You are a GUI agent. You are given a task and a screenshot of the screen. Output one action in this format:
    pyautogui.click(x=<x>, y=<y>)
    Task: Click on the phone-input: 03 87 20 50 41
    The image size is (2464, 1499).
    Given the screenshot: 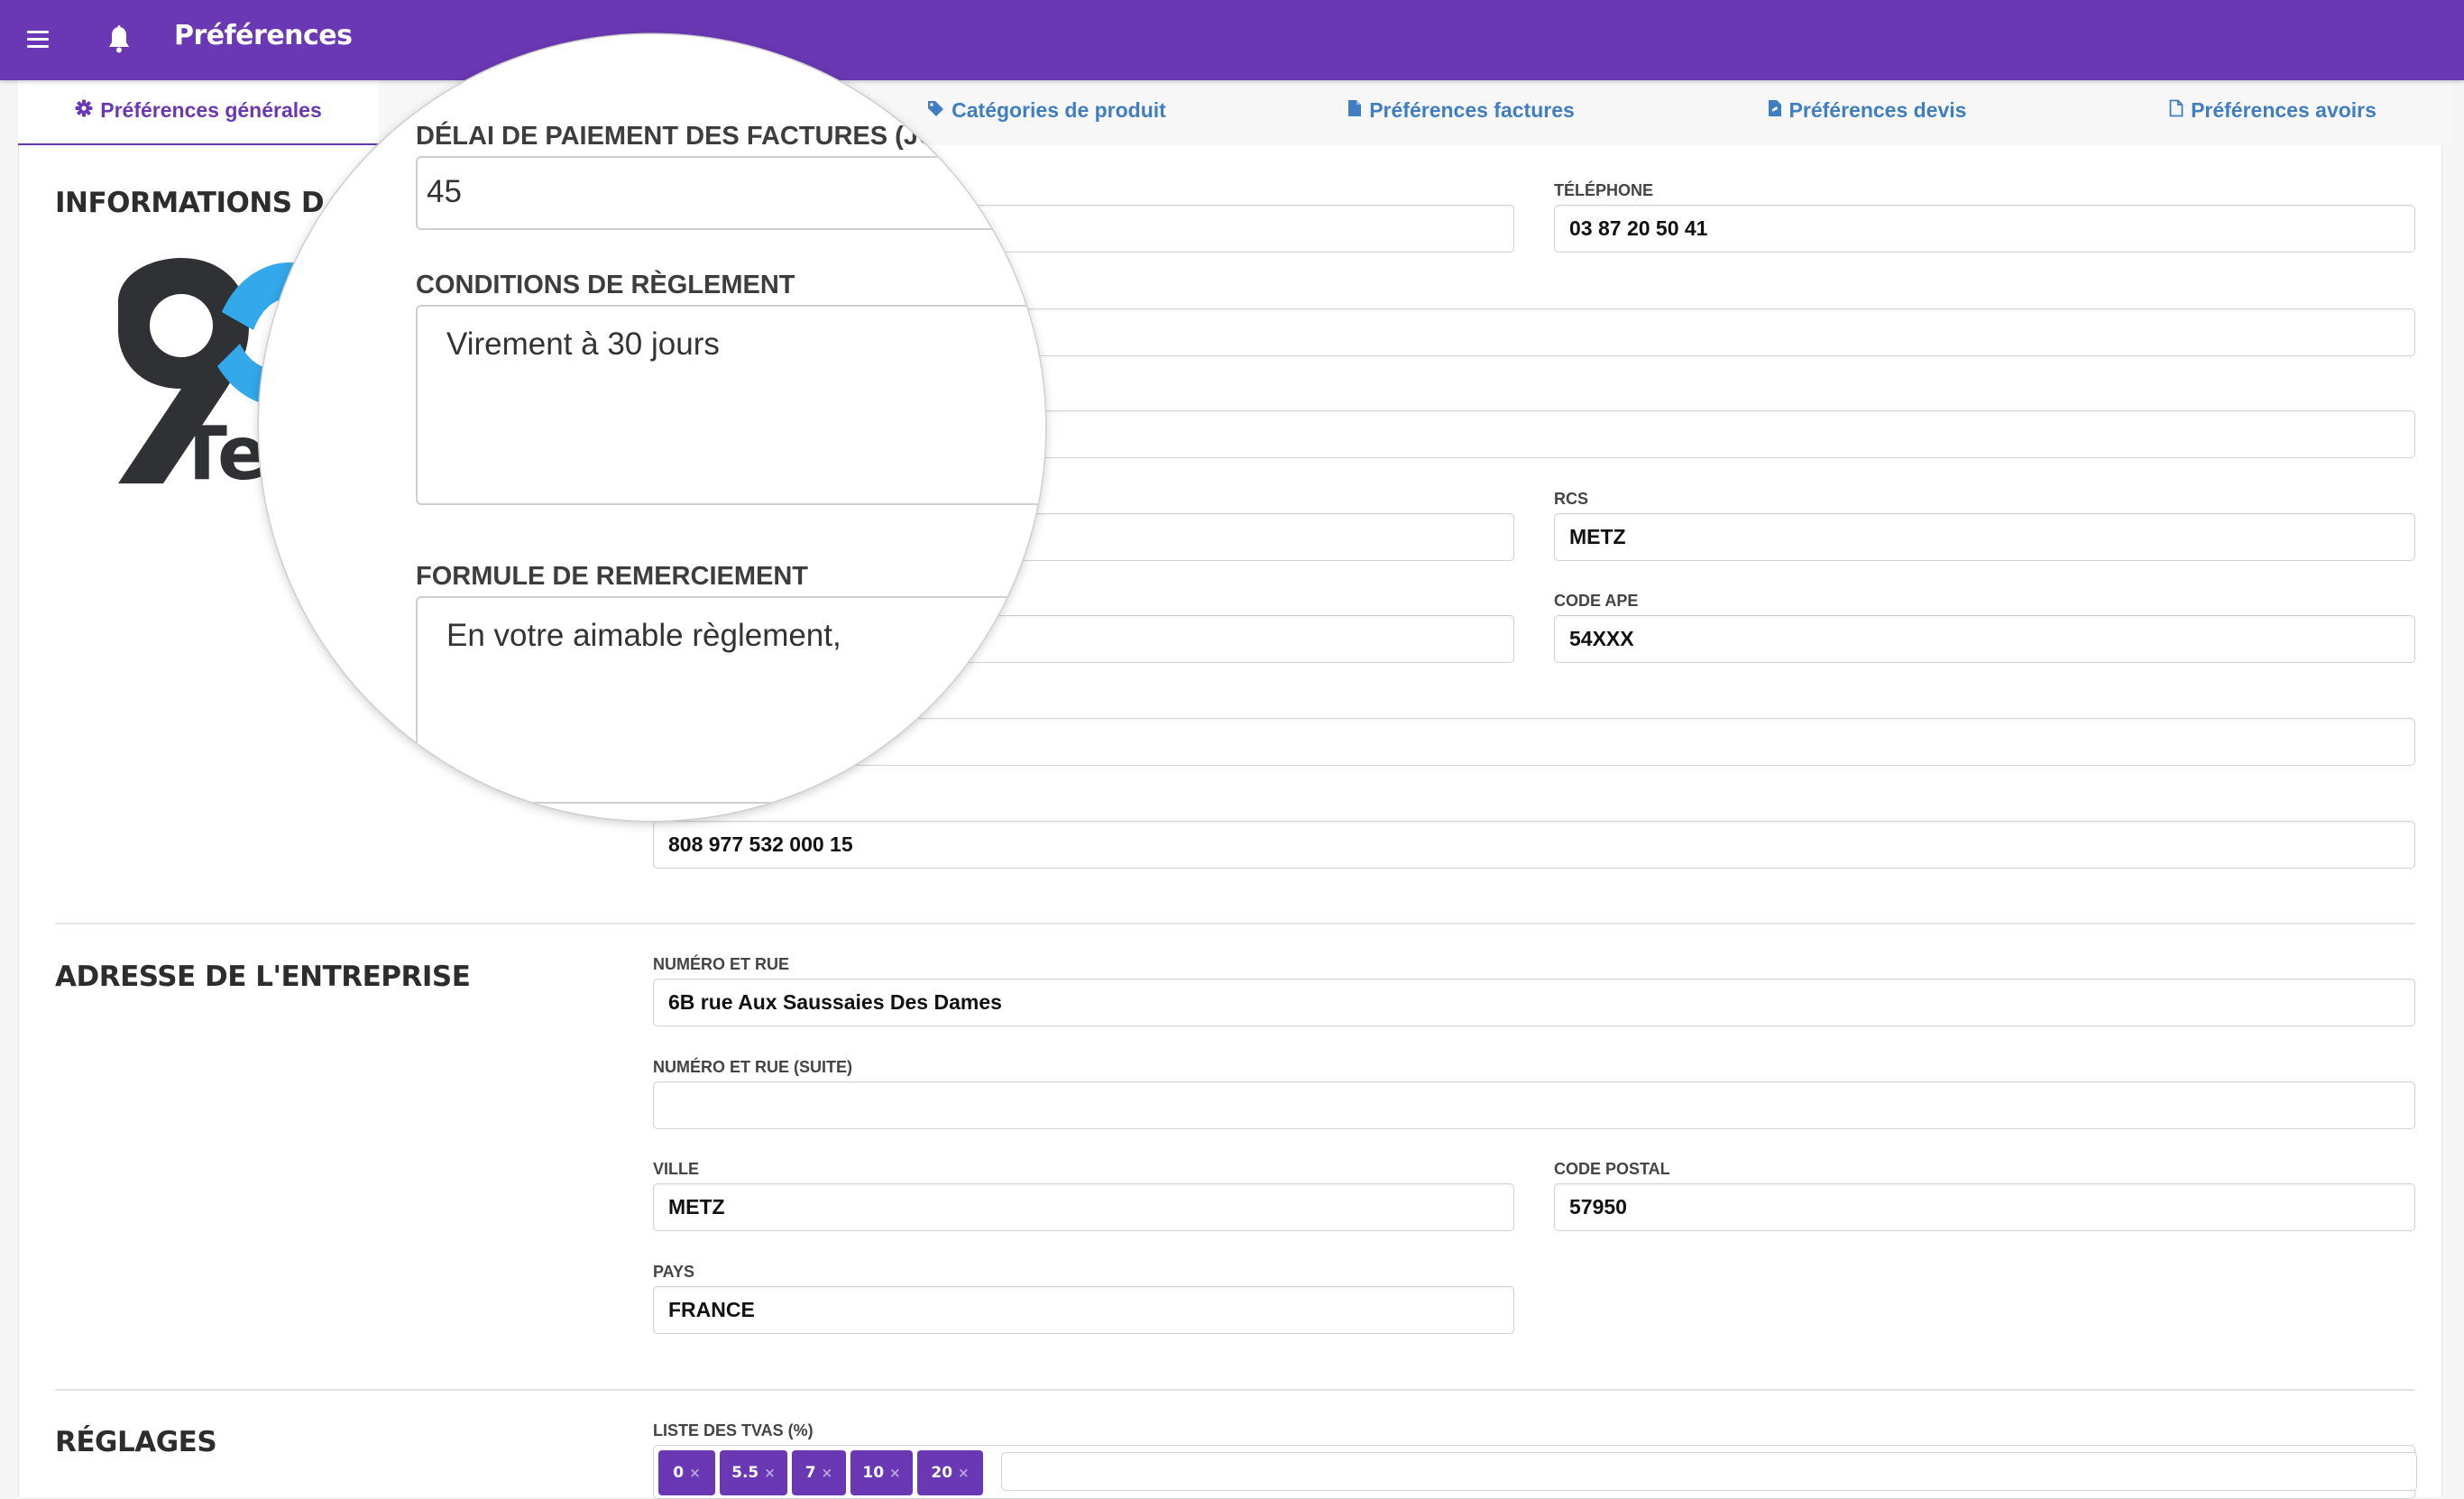 What is the action you would take?
    pyautogui.click(x=1985, y=229)
    